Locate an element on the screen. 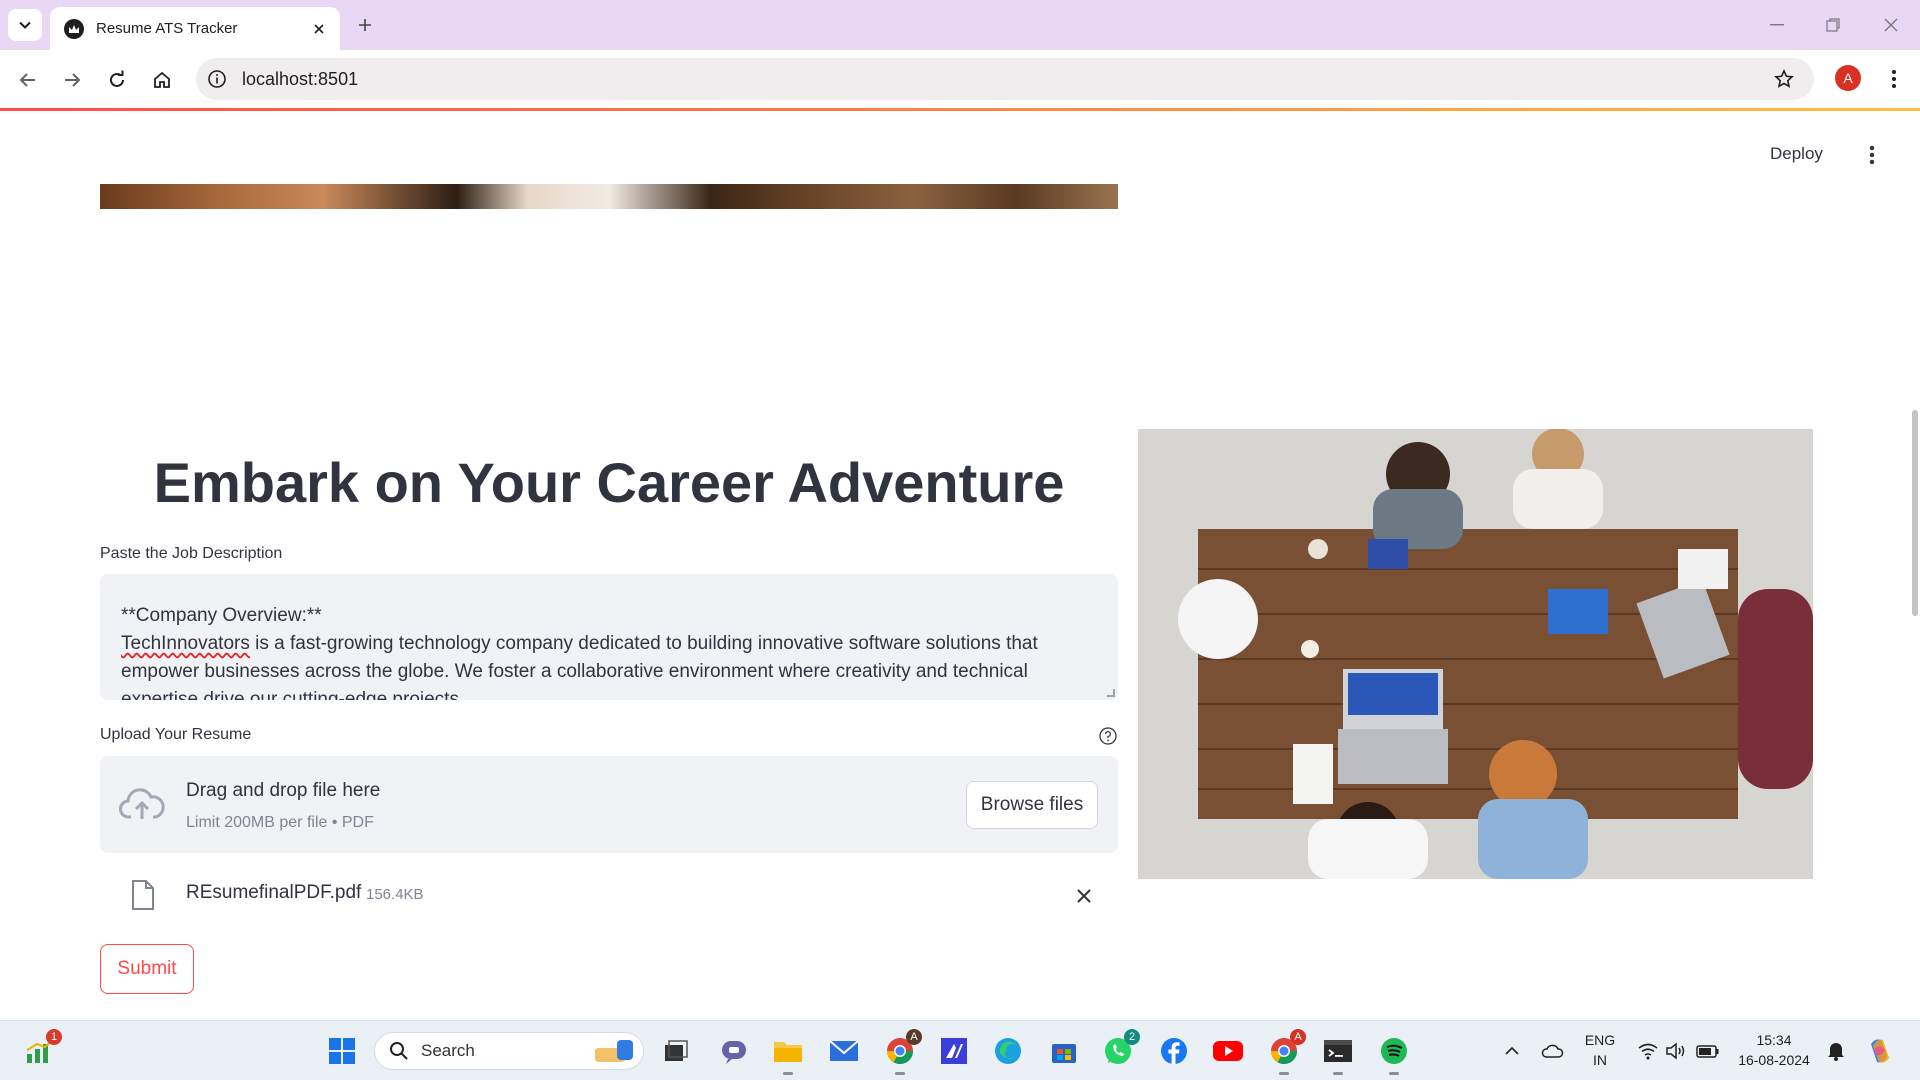  url-text: localhost:8501 is located at coordinates (300, 78).